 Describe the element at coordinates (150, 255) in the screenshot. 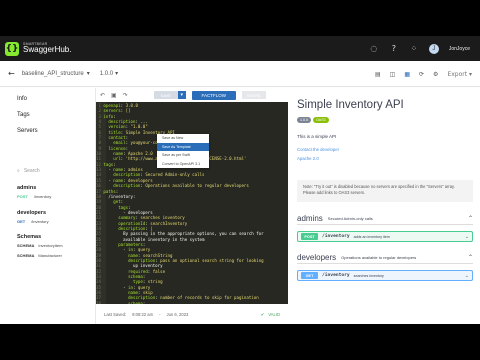

I see `code-text: name: searchString` at that location.